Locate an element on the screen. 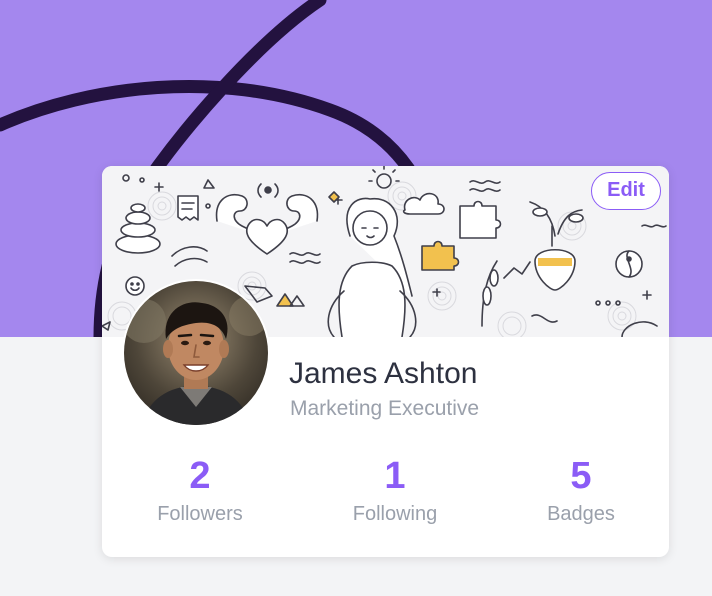 Image resolution: width=712 pixels, height=596 pixels. stat-following: 1 Following is located at coordinates (395, 490).